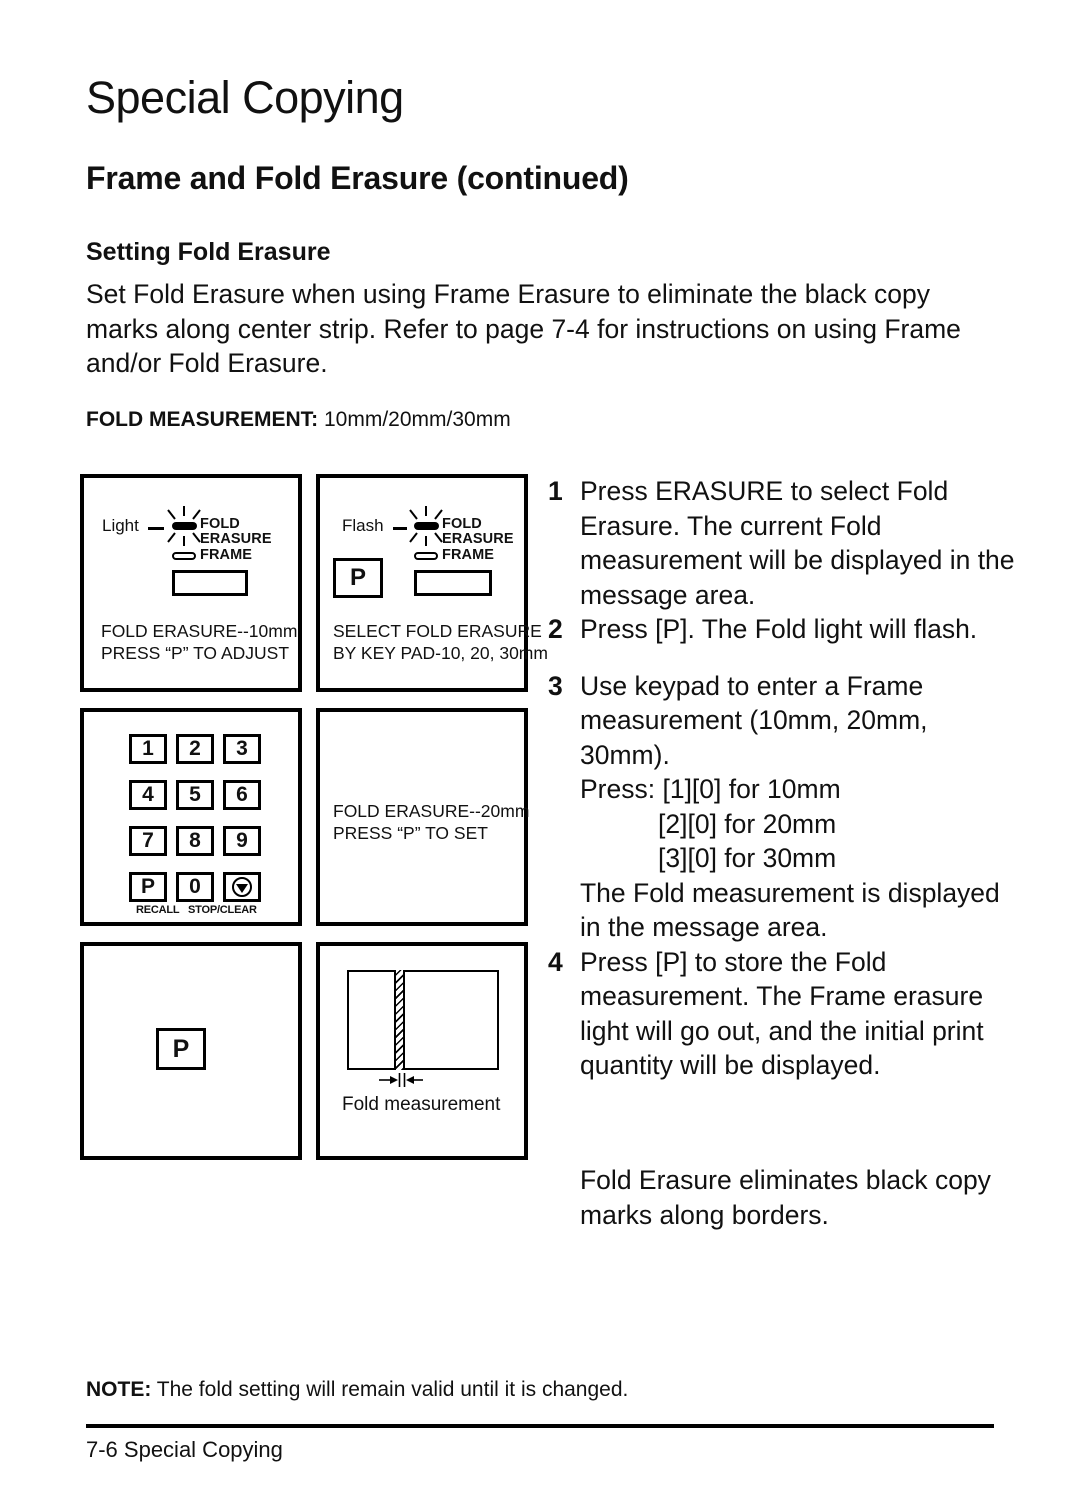  I want to click on flash-state-label: Flash, so click(363, 525).